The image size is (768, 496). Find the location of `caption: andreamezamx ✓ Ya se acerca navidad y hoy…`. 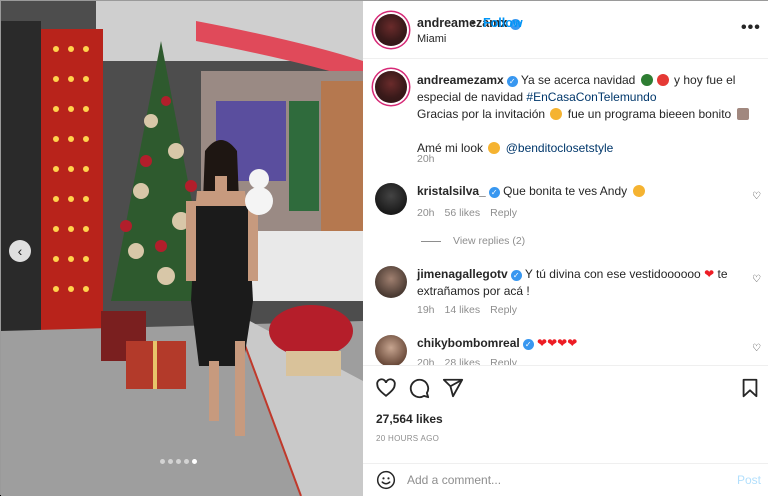

caption: andreamezamx ✓ Ya se acerca navidad y hoy… is located at coordinates (587, 114).